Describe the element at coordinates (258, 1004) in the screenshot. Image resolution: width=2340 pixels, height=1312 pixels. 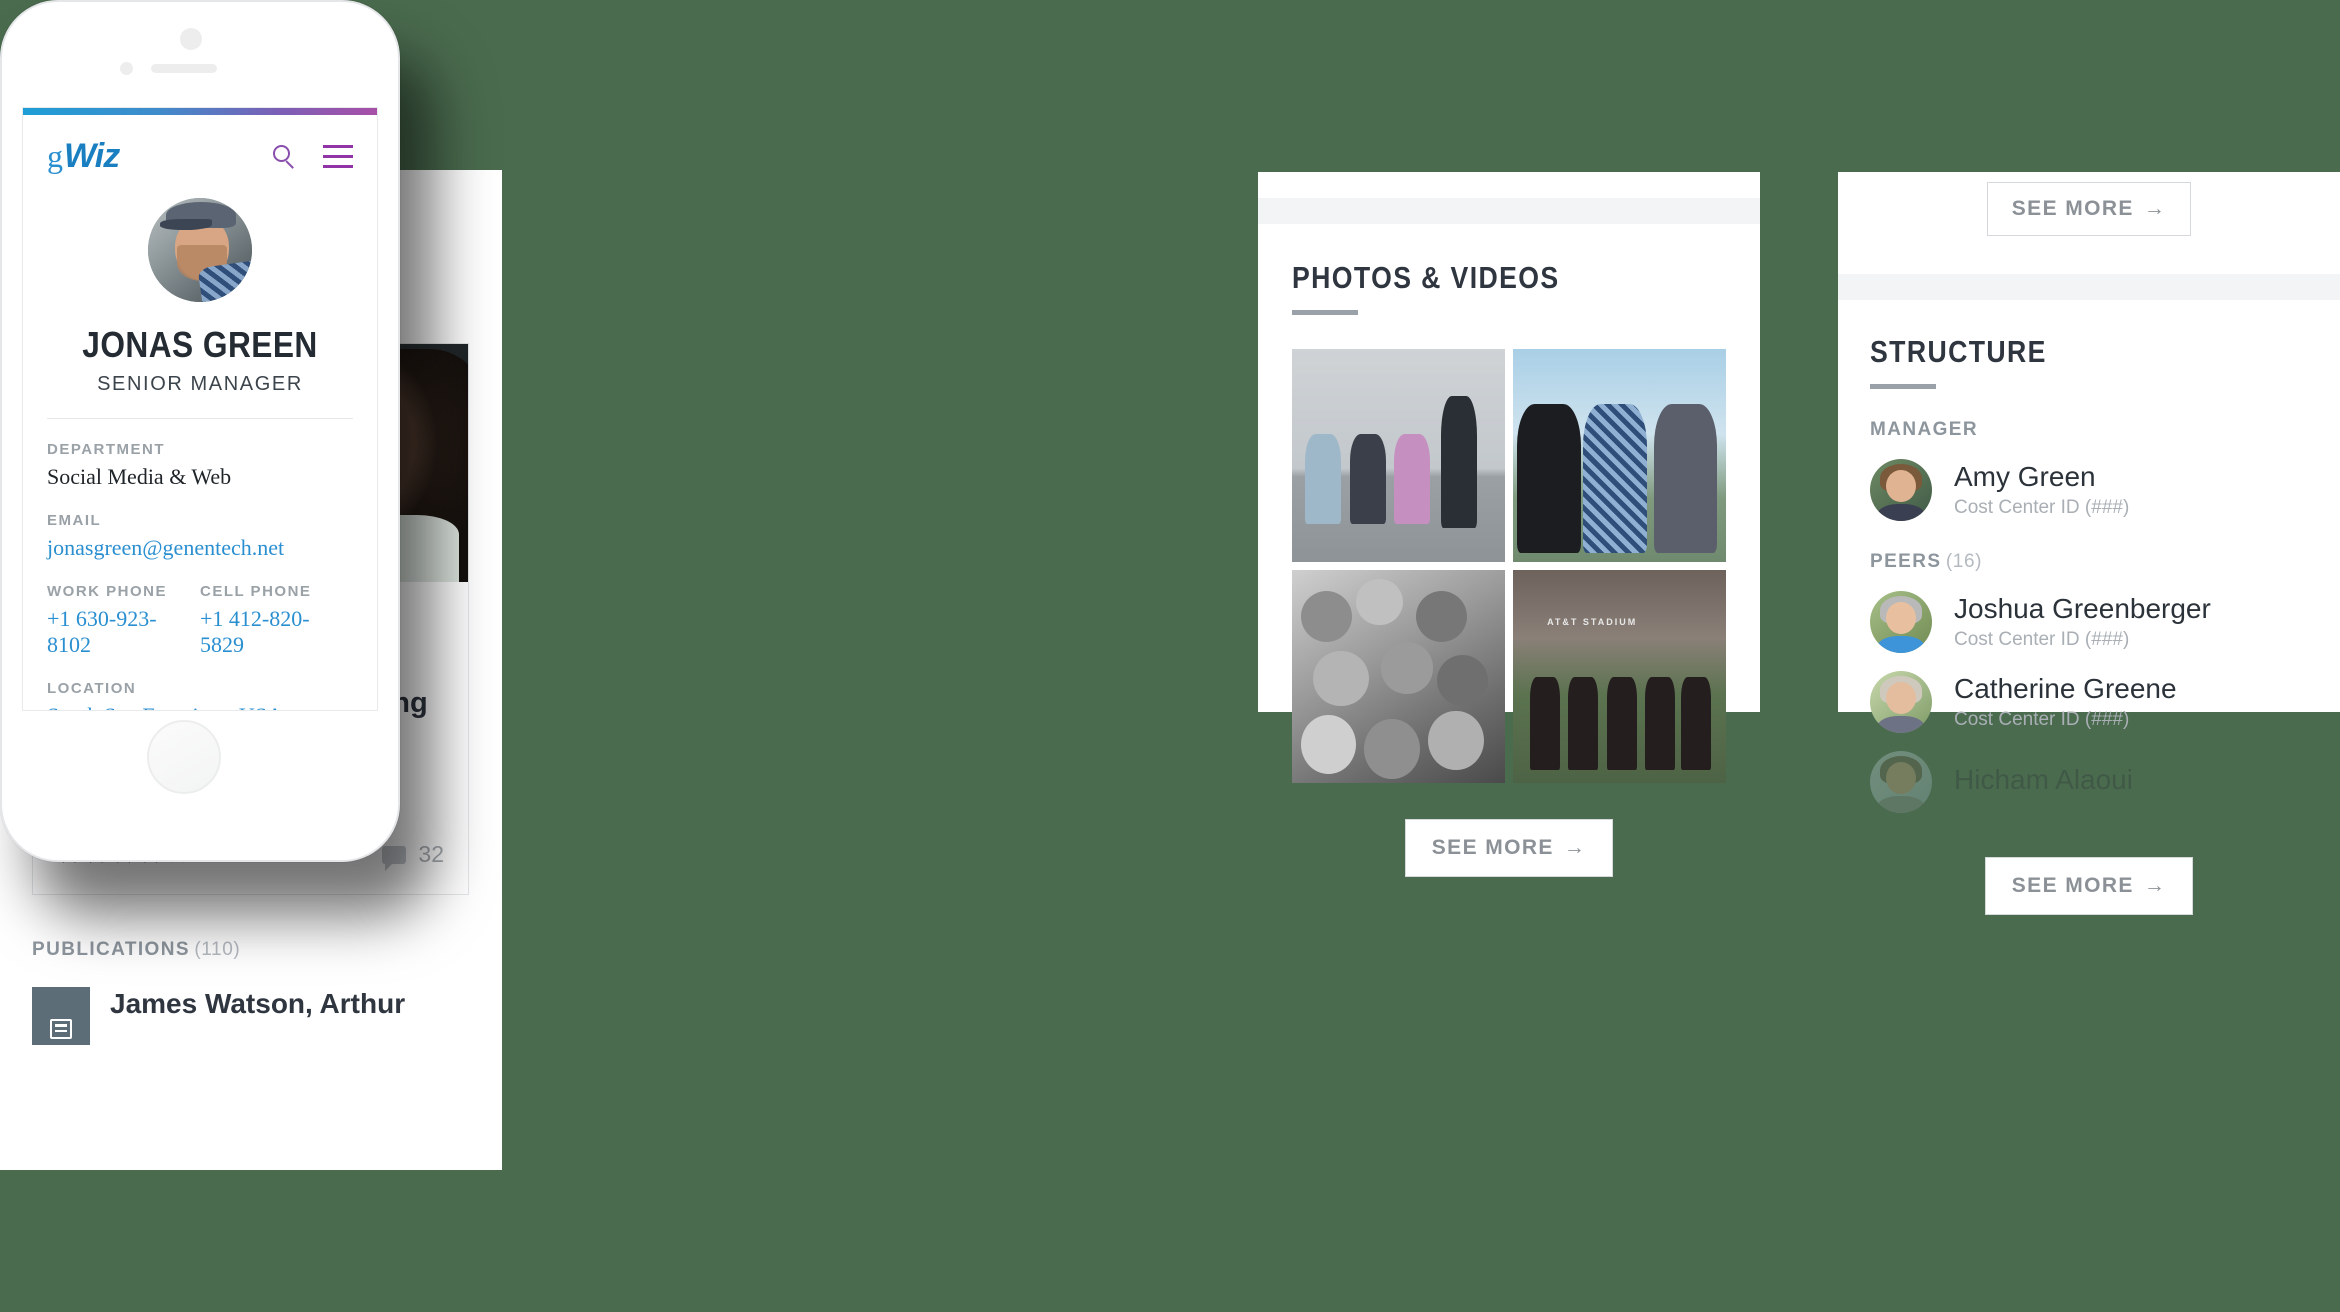
I see `publication-title: James Watson, Arthur` at that location.